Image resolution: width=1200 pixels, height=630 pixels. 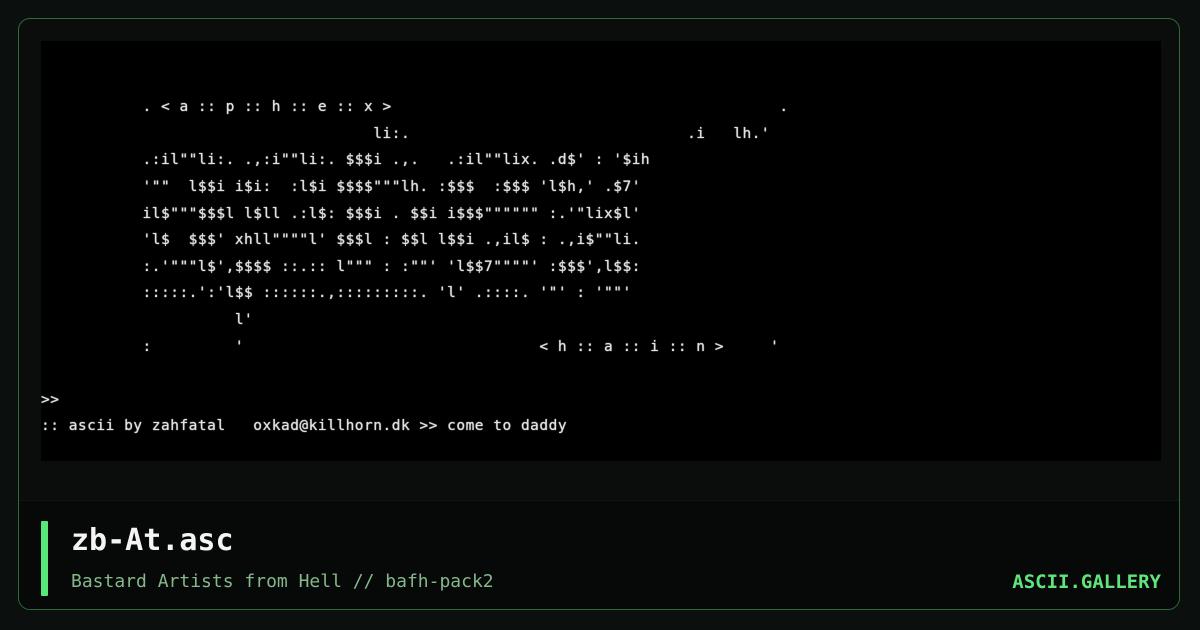 I want to click on file-subtitle: Bastard Artists from Hell // bafh-pack2, so click(x=282, y=581).